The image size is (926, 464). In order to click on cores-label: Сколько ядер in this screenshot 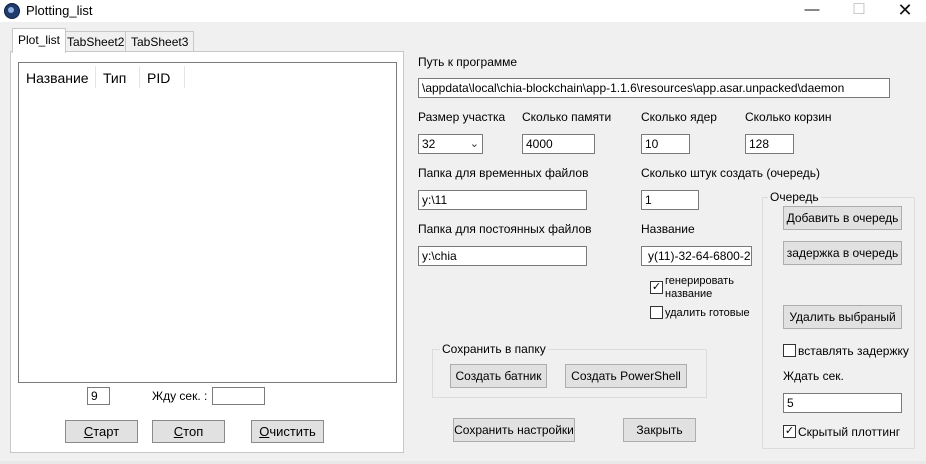, I will do `click(679, 117)`.